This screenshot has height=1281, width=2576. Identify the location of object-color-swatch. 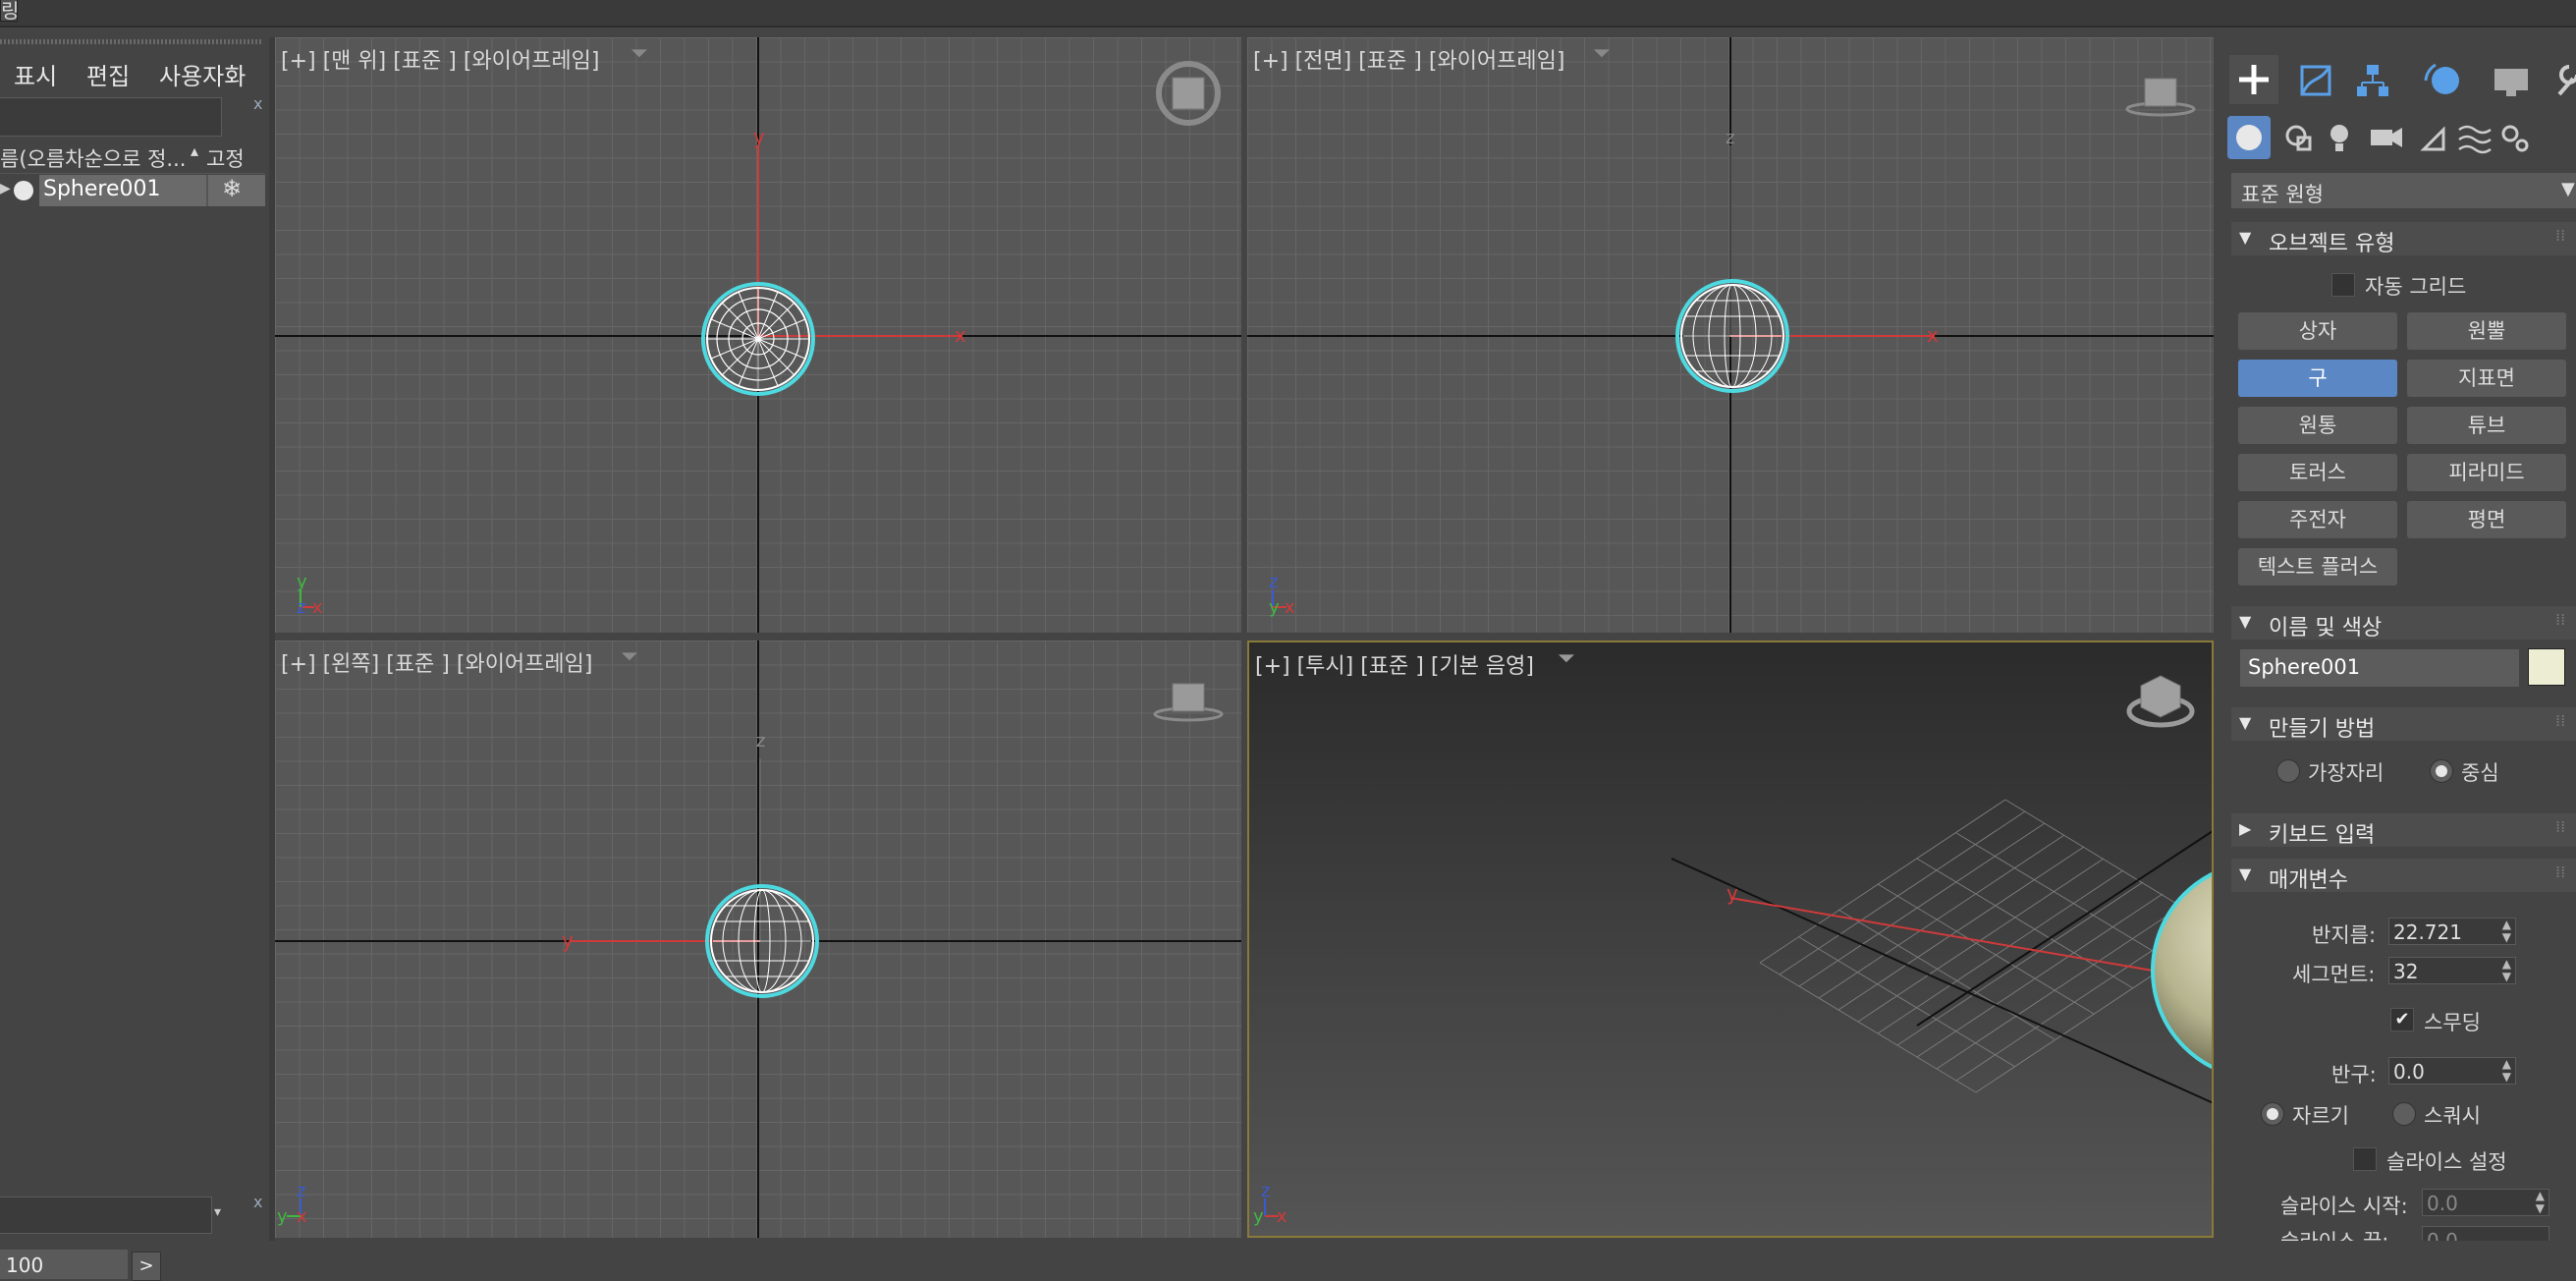
(2546, 667).